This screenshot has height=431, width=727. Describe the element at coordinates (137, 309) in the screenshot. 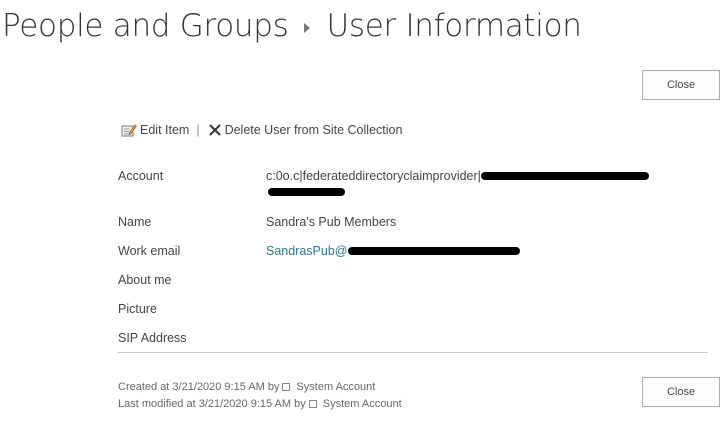

I see `picture-label: Picture` at that location.